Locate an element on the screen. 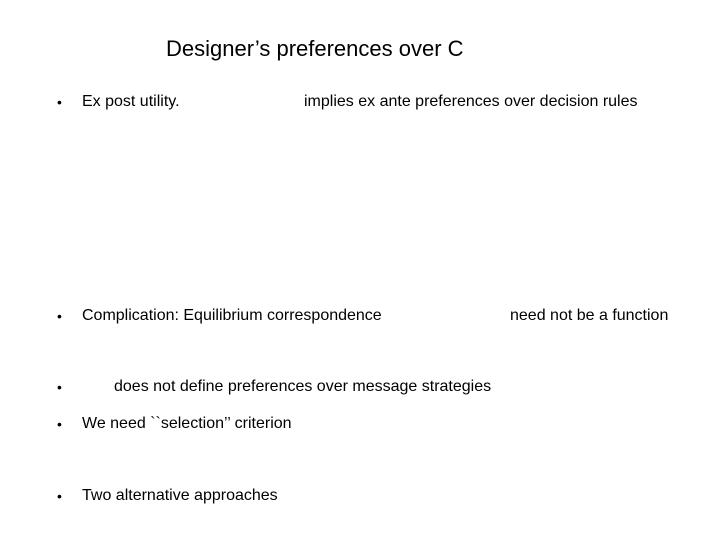 Image resolution: width=720 pixels, height=540 pixels. bullet-text: need not be a function is located at coordinates (589, 315).